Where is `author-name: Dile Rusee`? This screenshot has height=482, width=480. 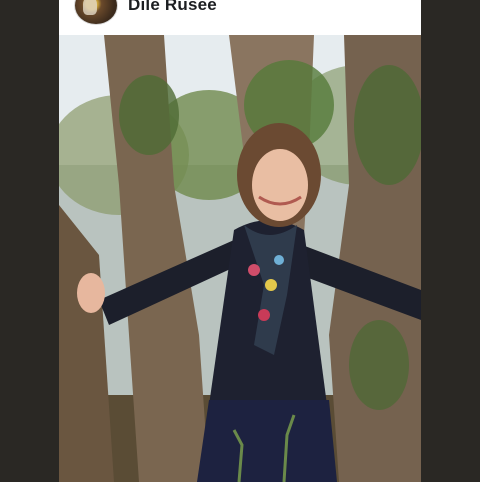
author-name: Dile Rusee is located at coordinates (172, 7).